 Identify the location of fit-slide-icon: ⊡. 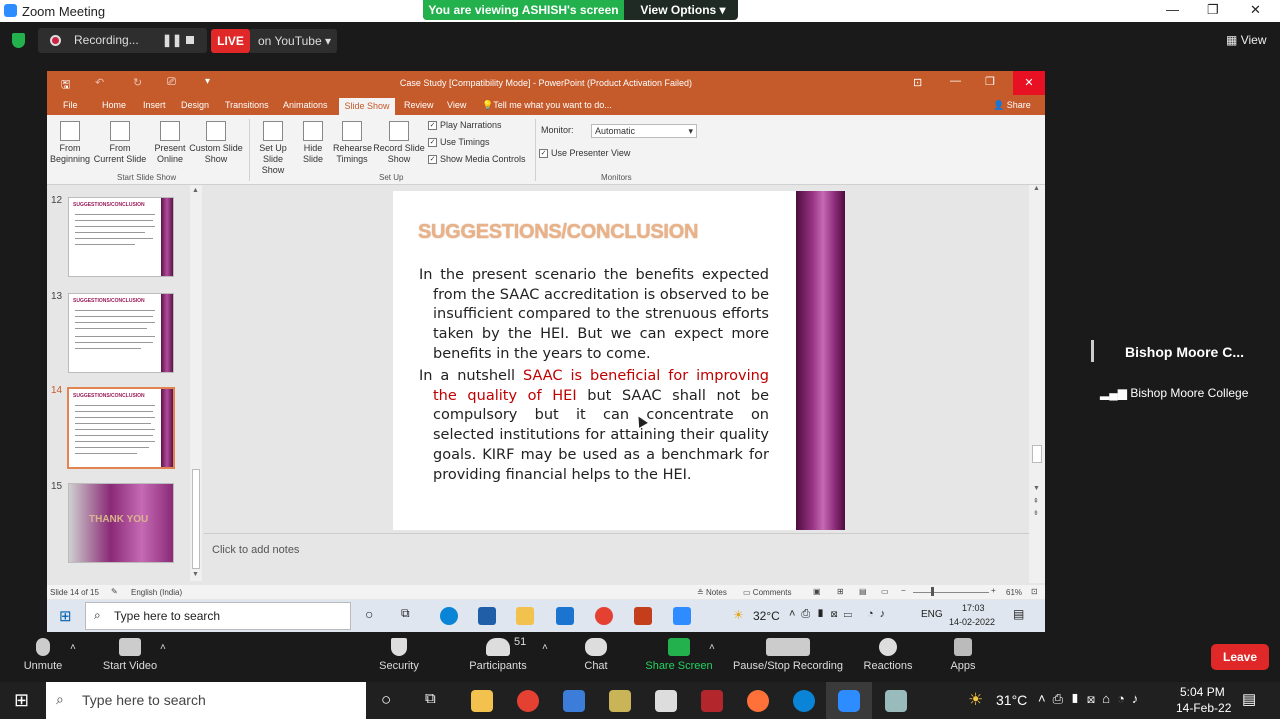
(1034, 591).